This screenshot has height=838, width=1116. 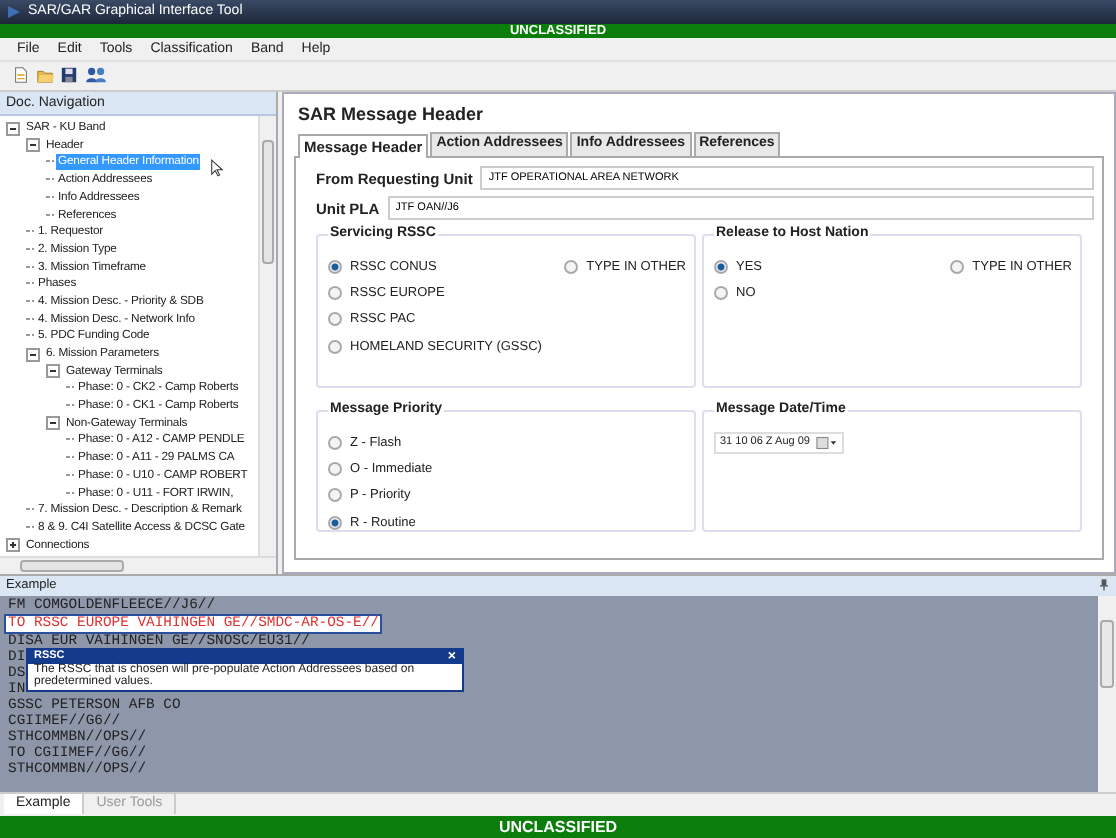 I want to click on pin-icon, so click(x=1104, y=585).